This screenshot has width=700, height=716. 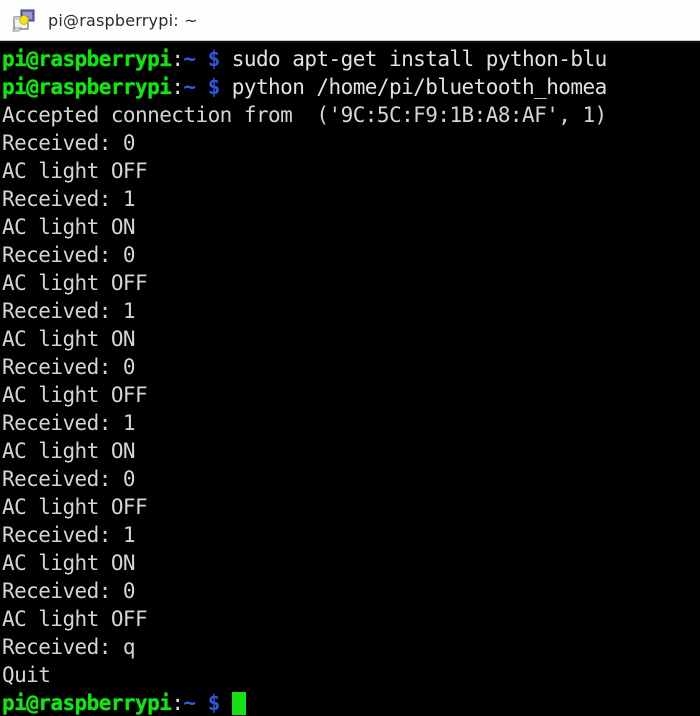 I want to click on terminal-prompt-line: pi@raspberrypi:~ $, so click(x=350, y=702).